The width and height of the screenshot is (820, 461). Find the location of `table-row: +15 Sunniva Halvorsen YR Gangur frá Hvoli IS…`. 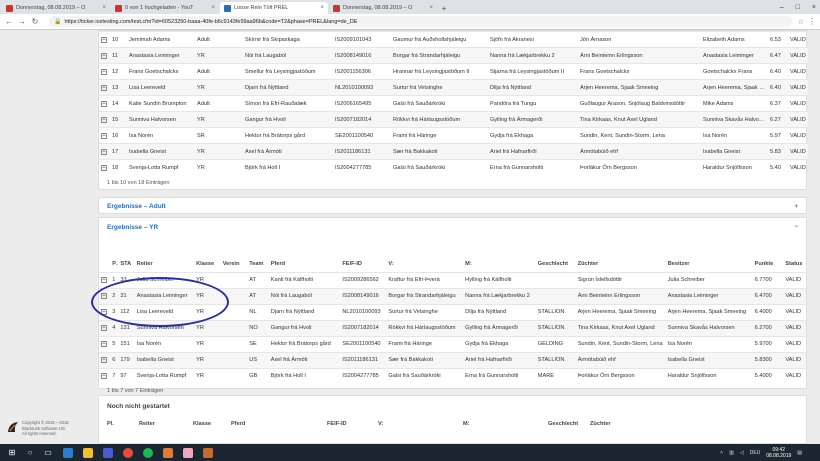

table-row: +15 Sunniva Halvorsen YR Gangur frá Hvoli IS… is located at coordinates (453, 119).